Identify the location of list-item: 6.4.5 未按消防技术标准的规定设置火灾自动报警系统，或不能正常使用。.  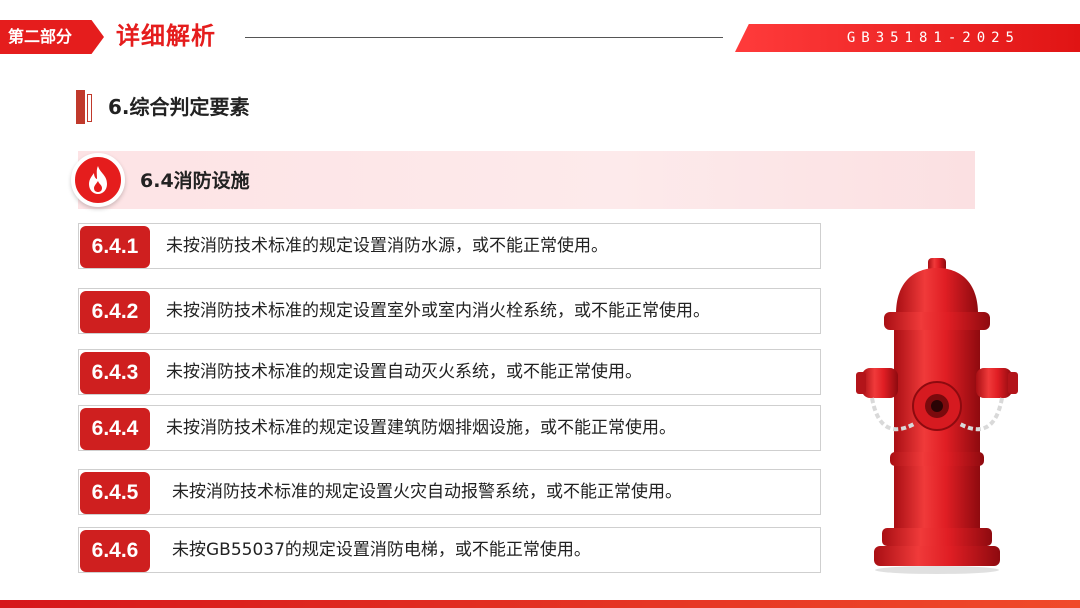
(449, 492).